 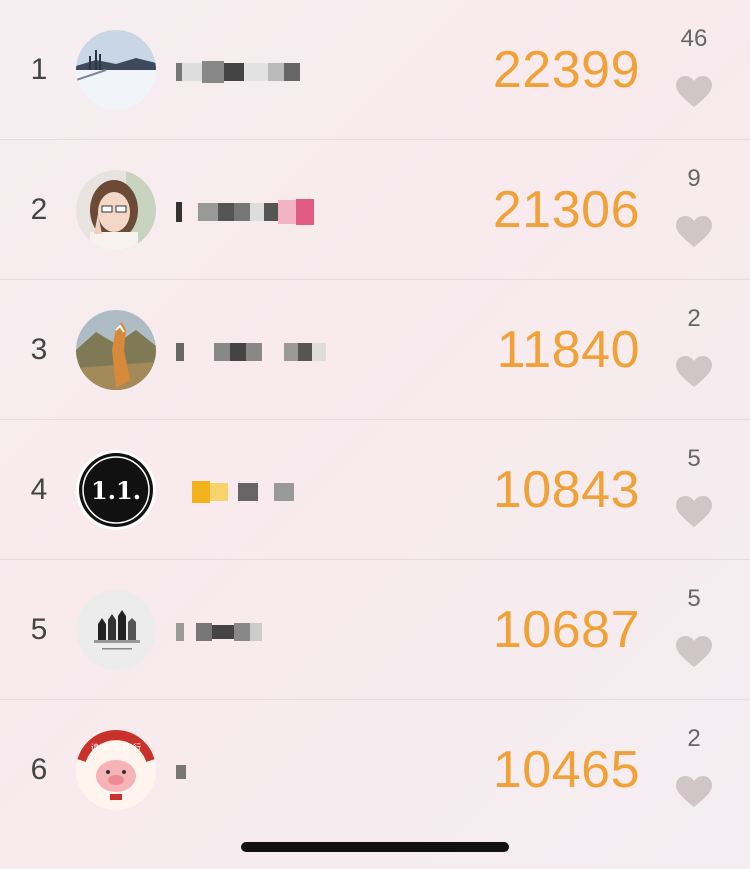 I want to click on like-count: 46, so click(x=694, y=38).